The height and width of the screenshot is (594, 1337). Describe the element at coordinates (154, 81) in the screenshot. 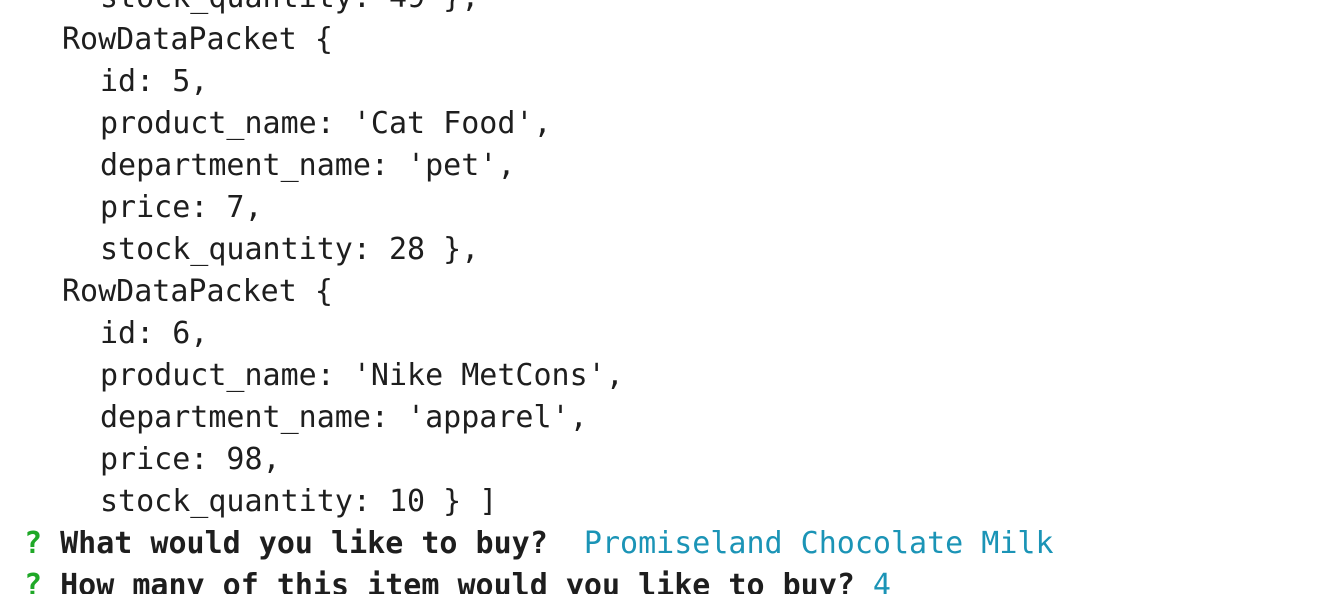

I see `output-line: id: 5,` at that location.